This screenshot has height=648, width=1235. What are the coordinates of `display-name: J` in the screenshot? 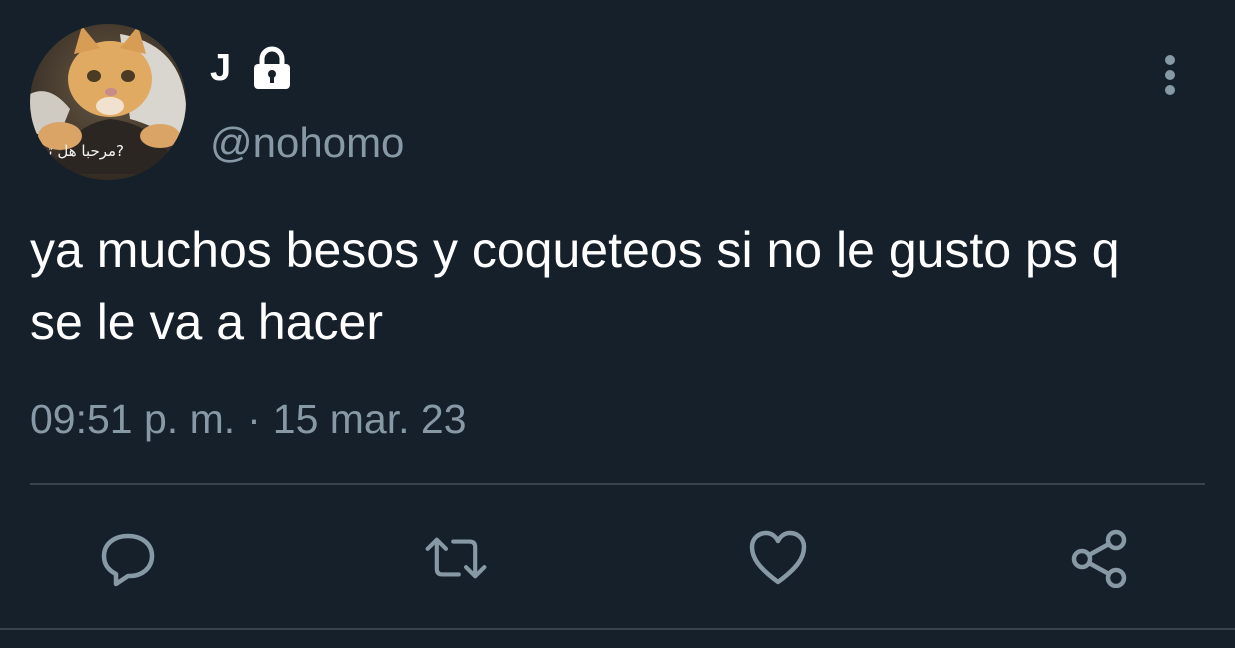 It's located at (220, 68).